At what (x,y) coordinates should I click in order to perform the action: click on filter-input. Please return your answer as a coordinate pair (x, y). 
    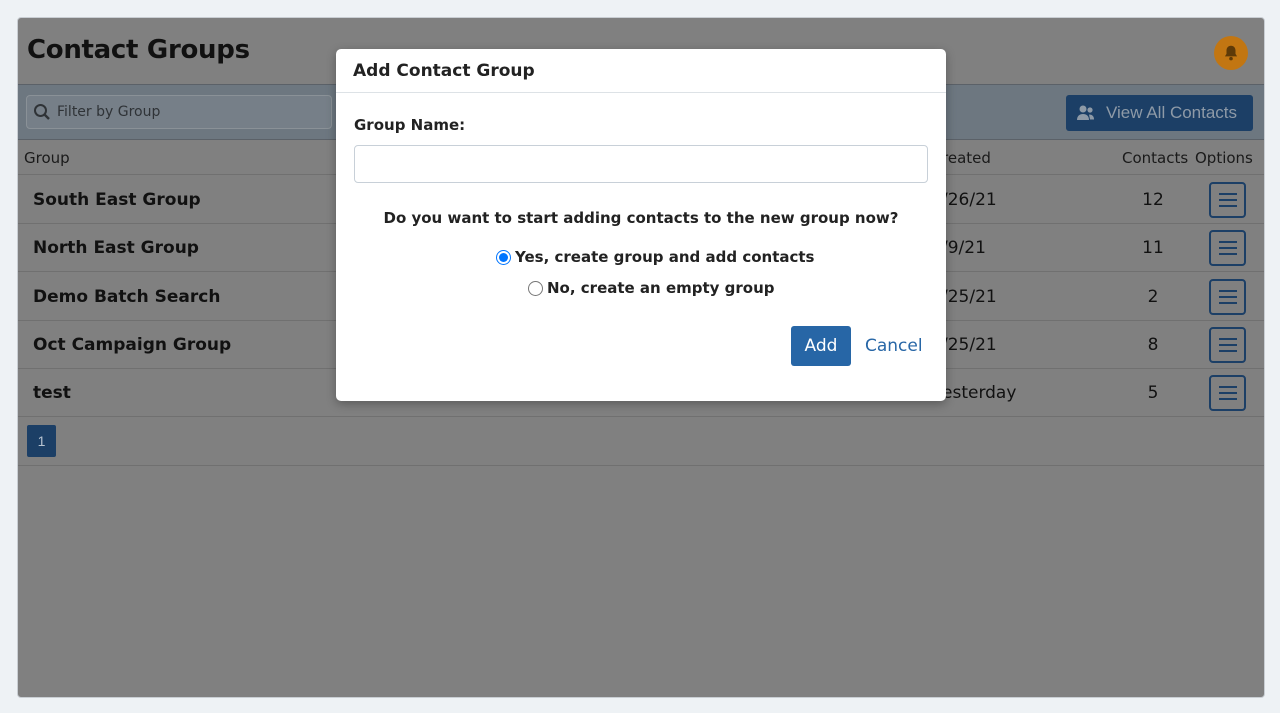
    Looking at the image, I should click on (187, 112).